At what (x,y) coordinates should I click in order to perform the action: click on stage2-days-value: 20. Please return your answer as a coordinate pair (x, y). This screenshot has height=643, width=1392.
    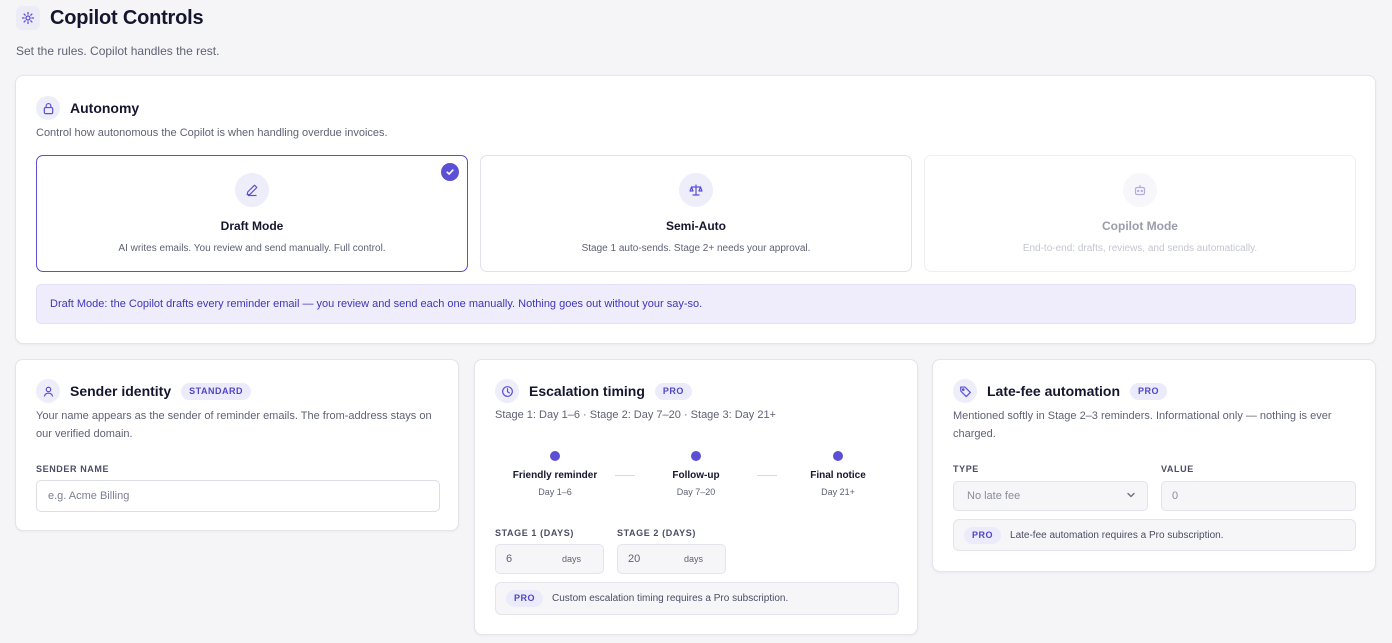
    Looking at the image, I should click on (634, 559).